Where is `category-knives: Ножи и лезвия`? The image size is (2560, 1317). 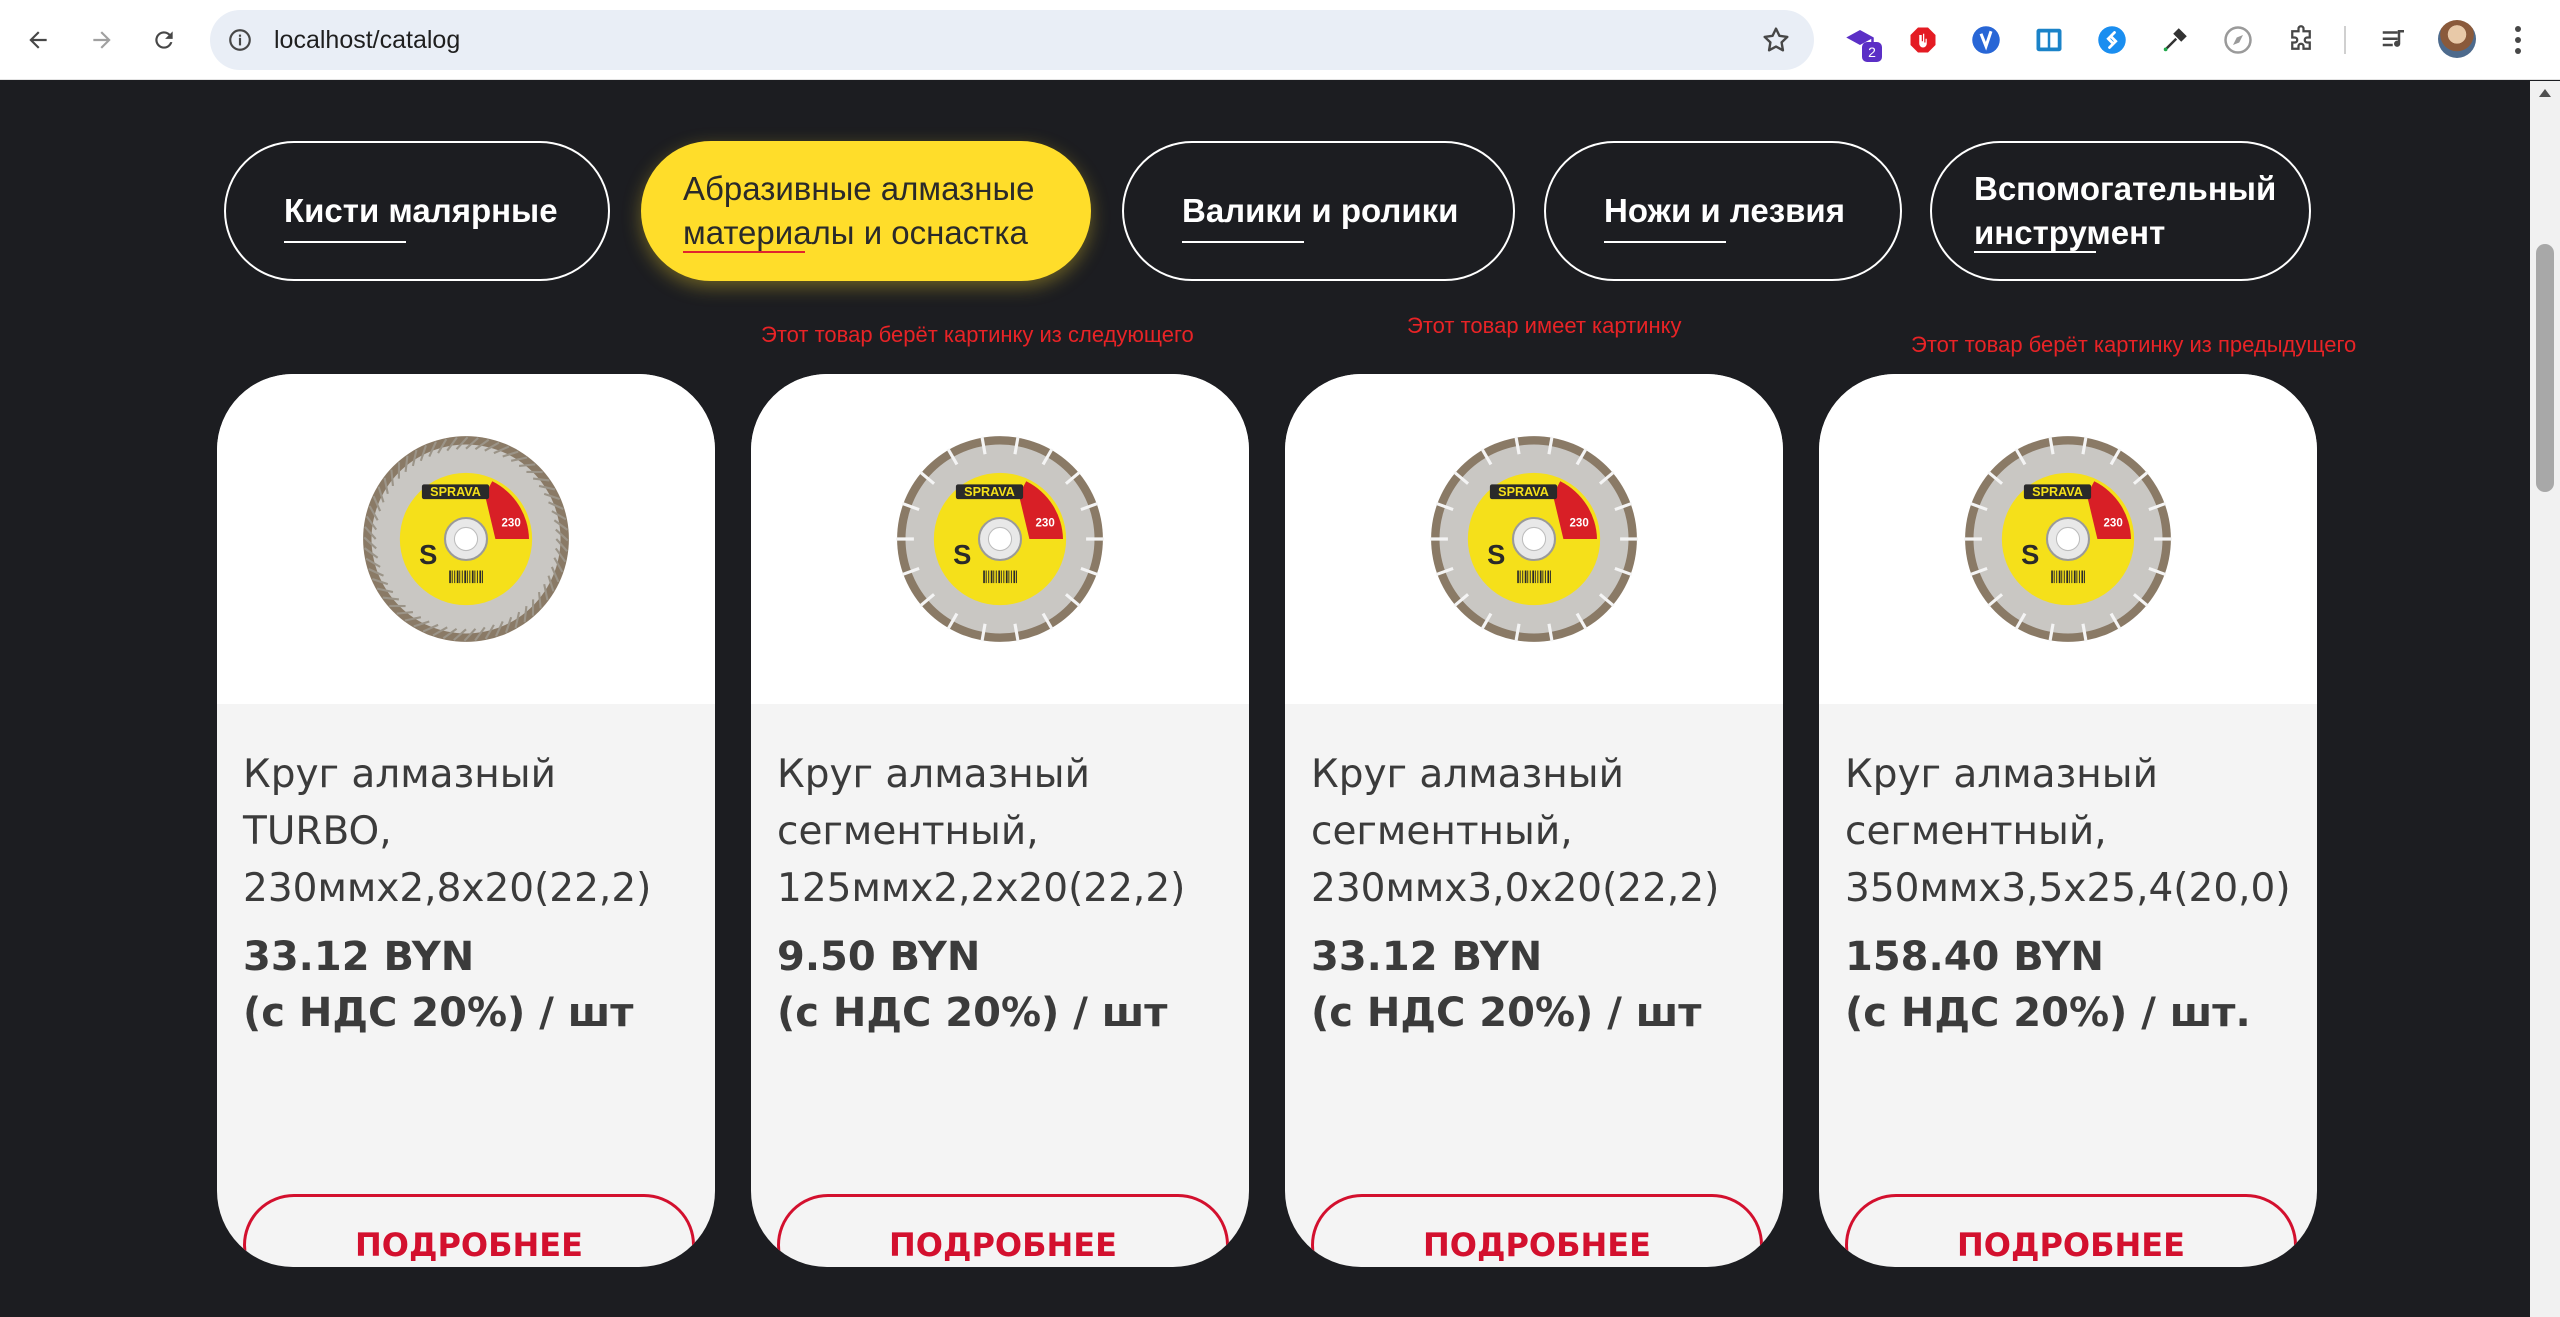
category-knives: Ножи и лезвия is located at coordinates (1723, 211).